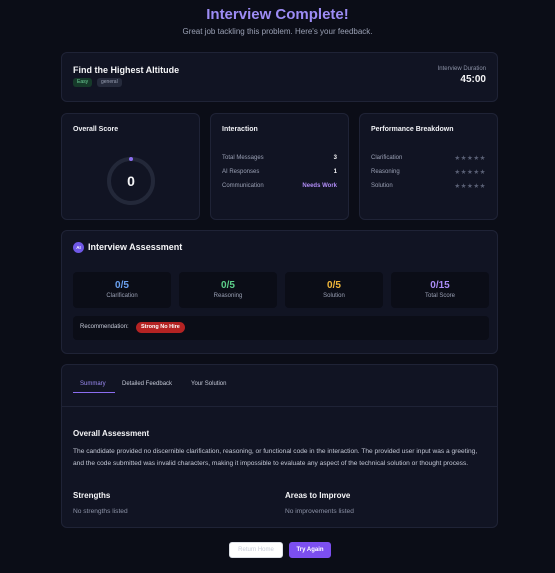  Describe the element at coordinates (93, 384) in the screenshot. I see `tab-summary: Summary` at that location.